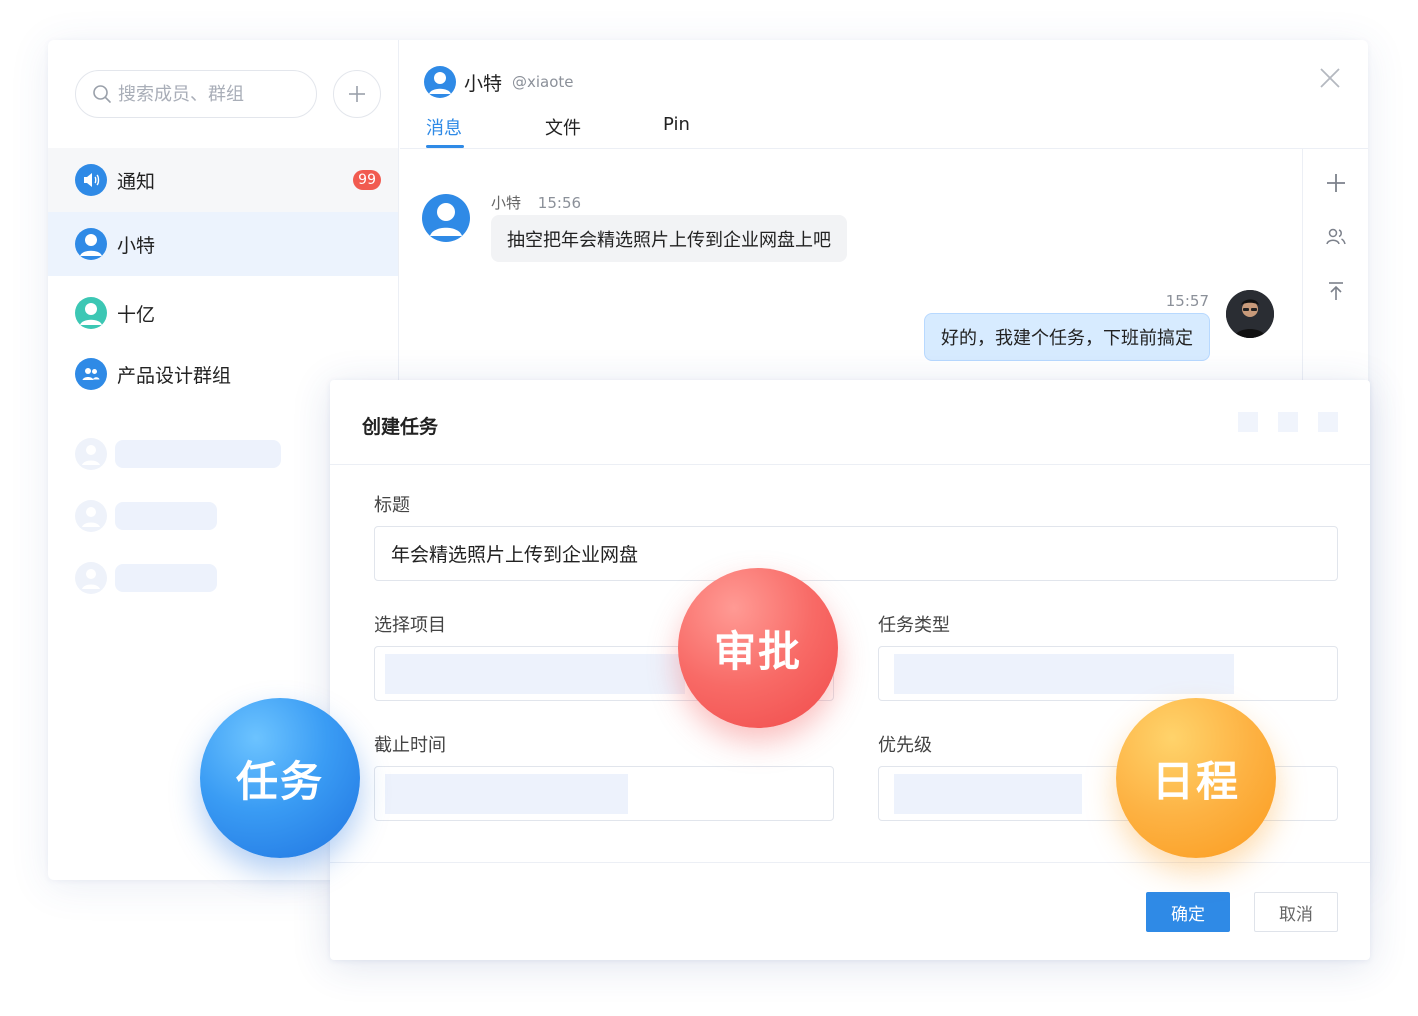 This screenshot has width=1418, height=1016. I want to click on active-tab-indicator, so click(445, 146).